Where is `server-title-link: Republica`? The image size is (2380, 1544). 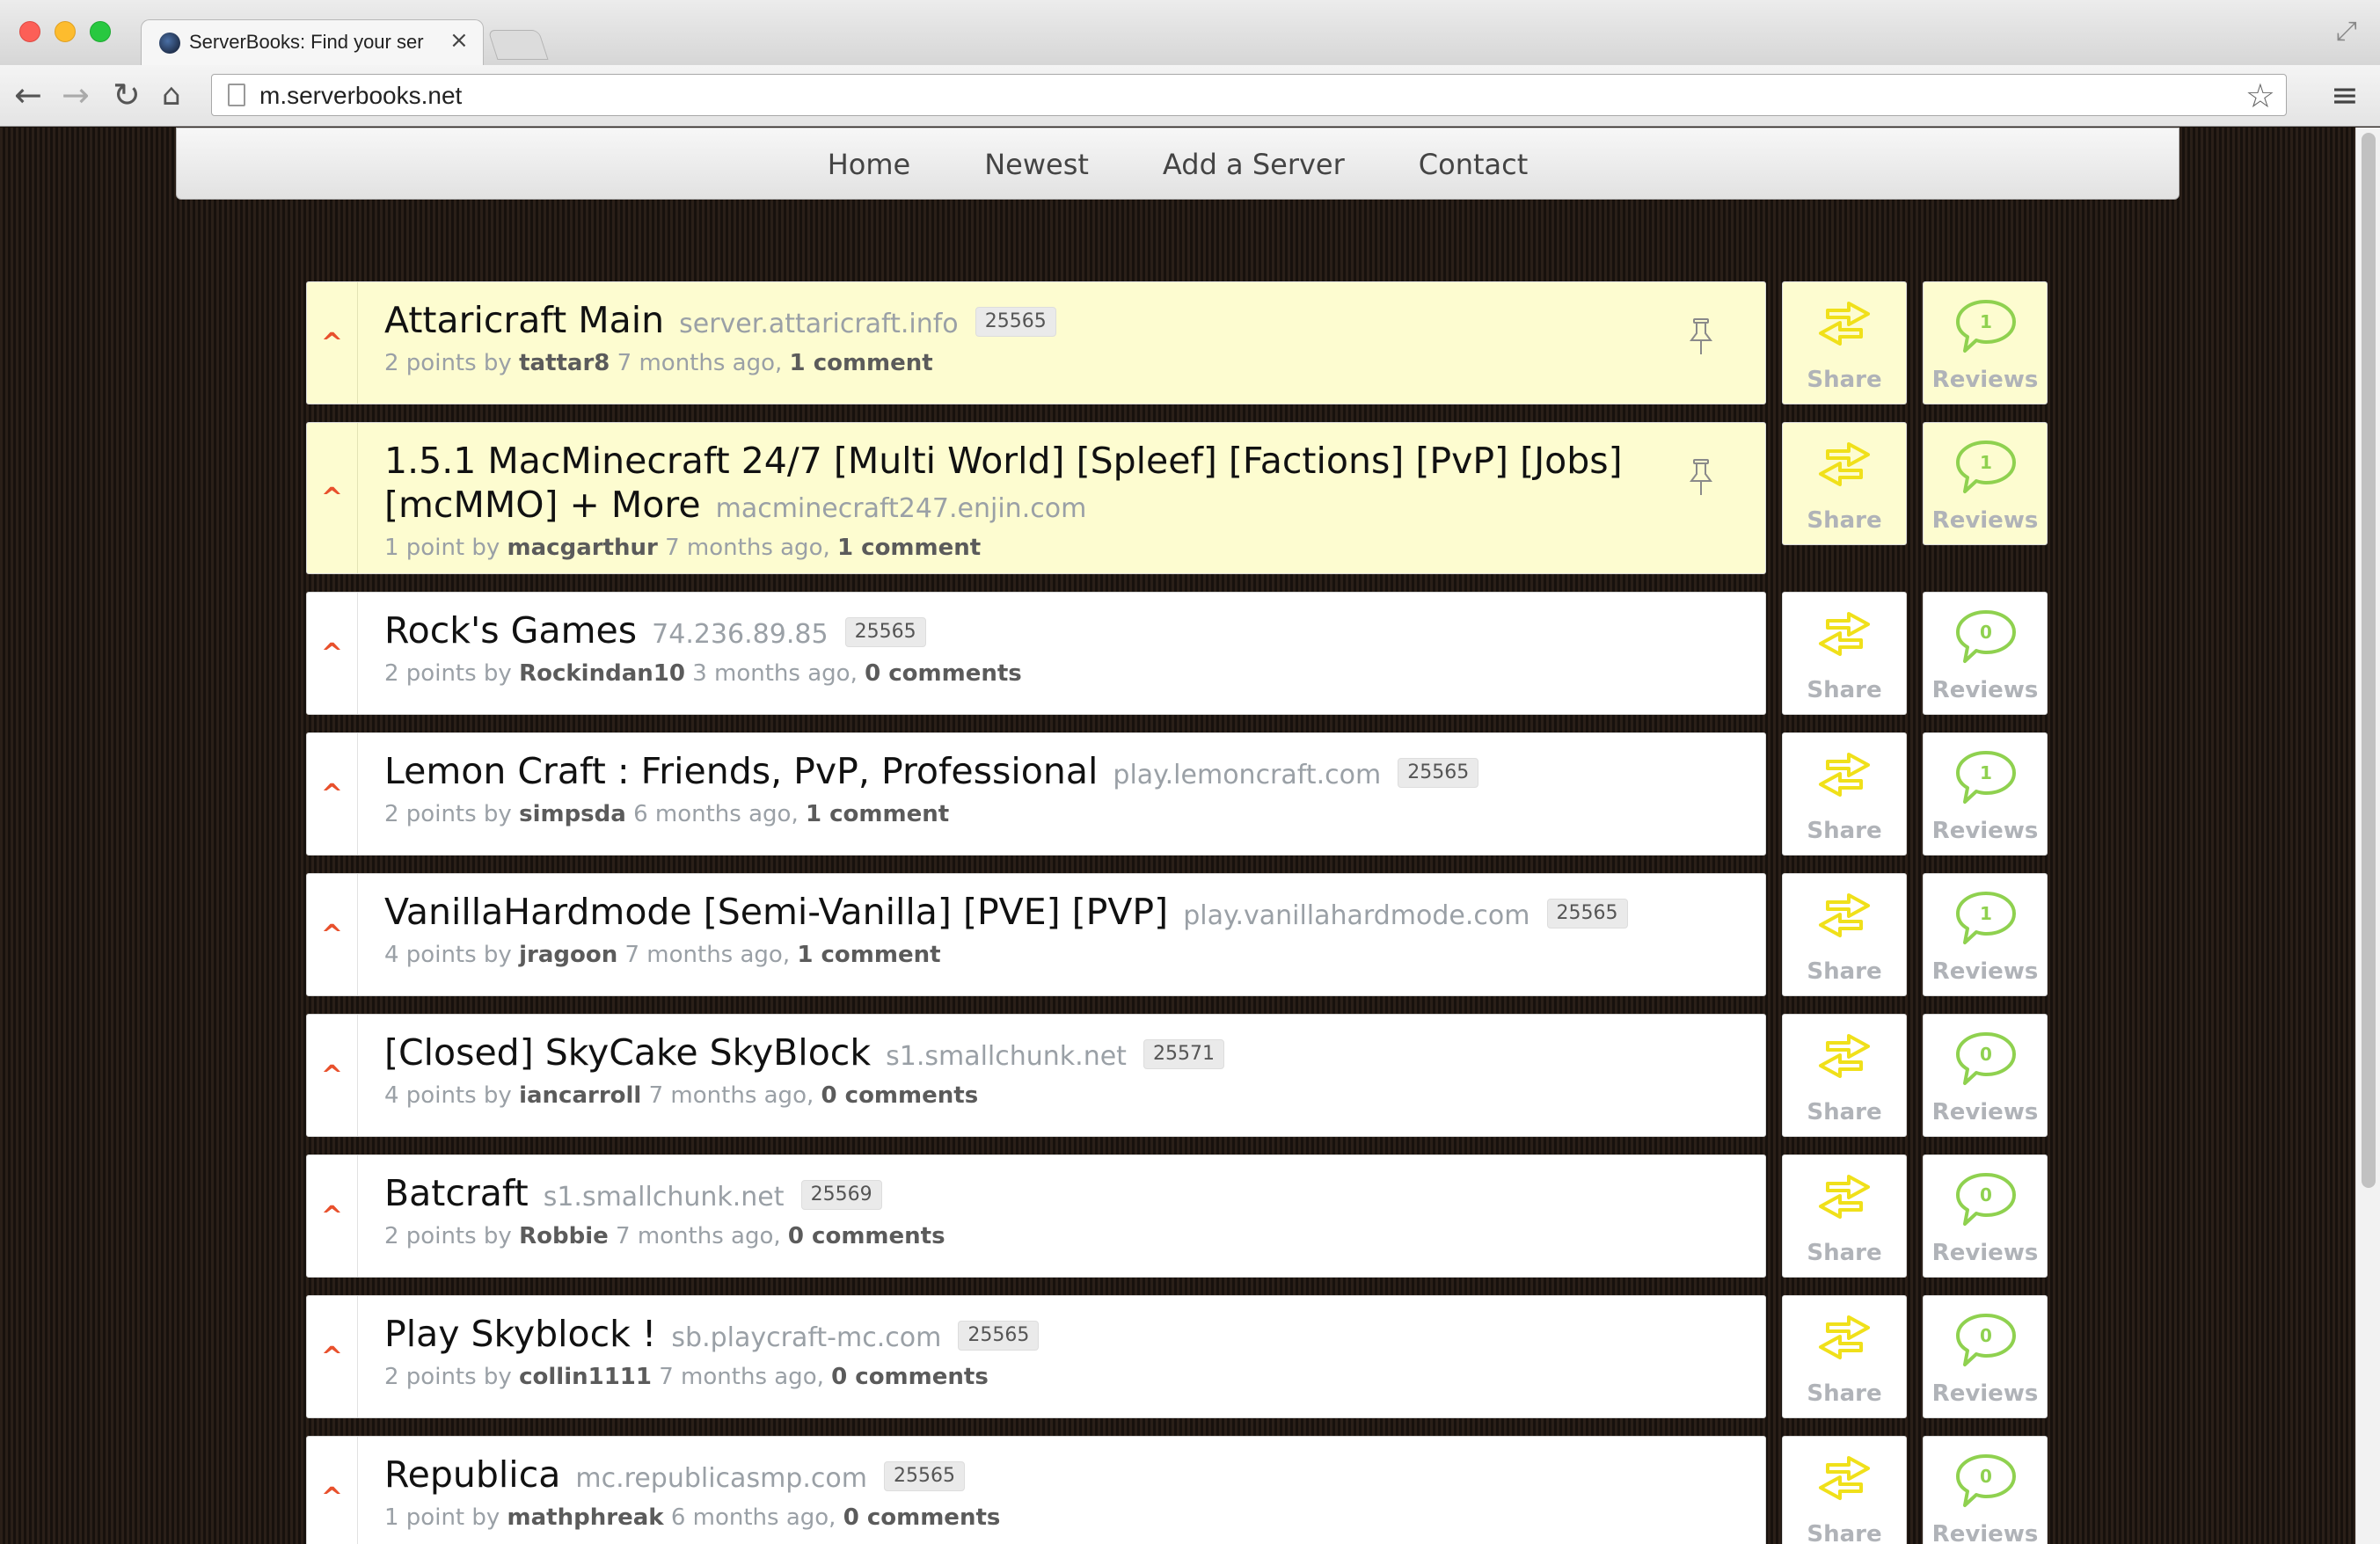
server-title-link: Republica is located at coordinates (472, 1474).